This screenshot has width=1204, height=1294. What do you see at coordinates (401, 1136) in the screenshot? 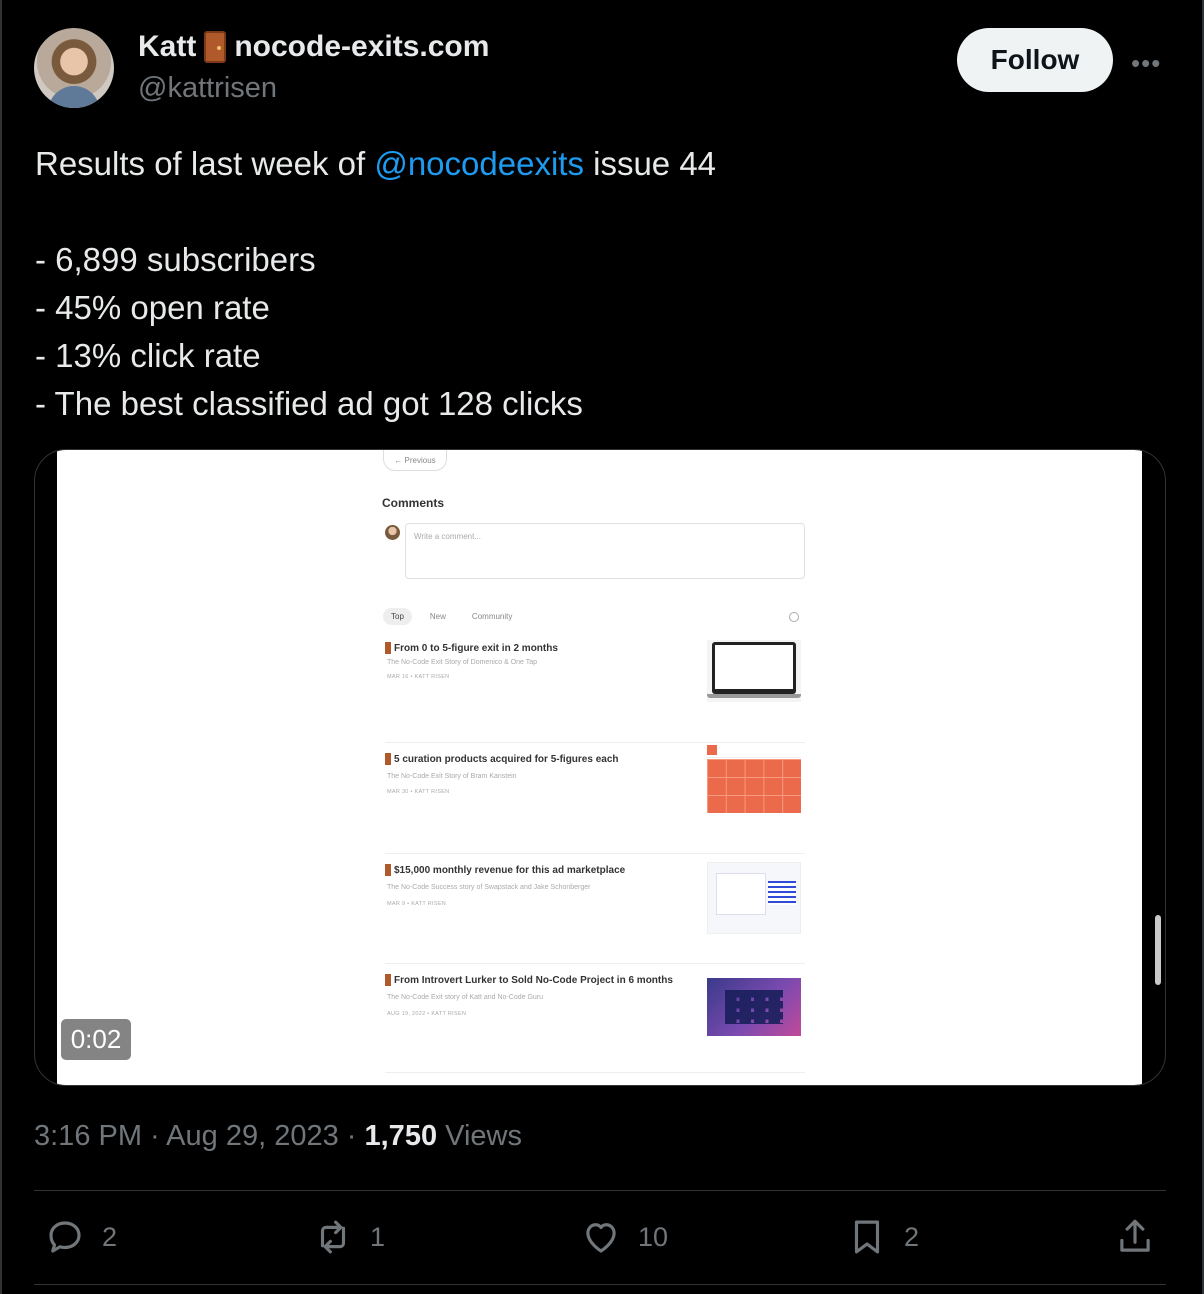
I see `views-count: 1,750` at bounding box center [401, 1136].